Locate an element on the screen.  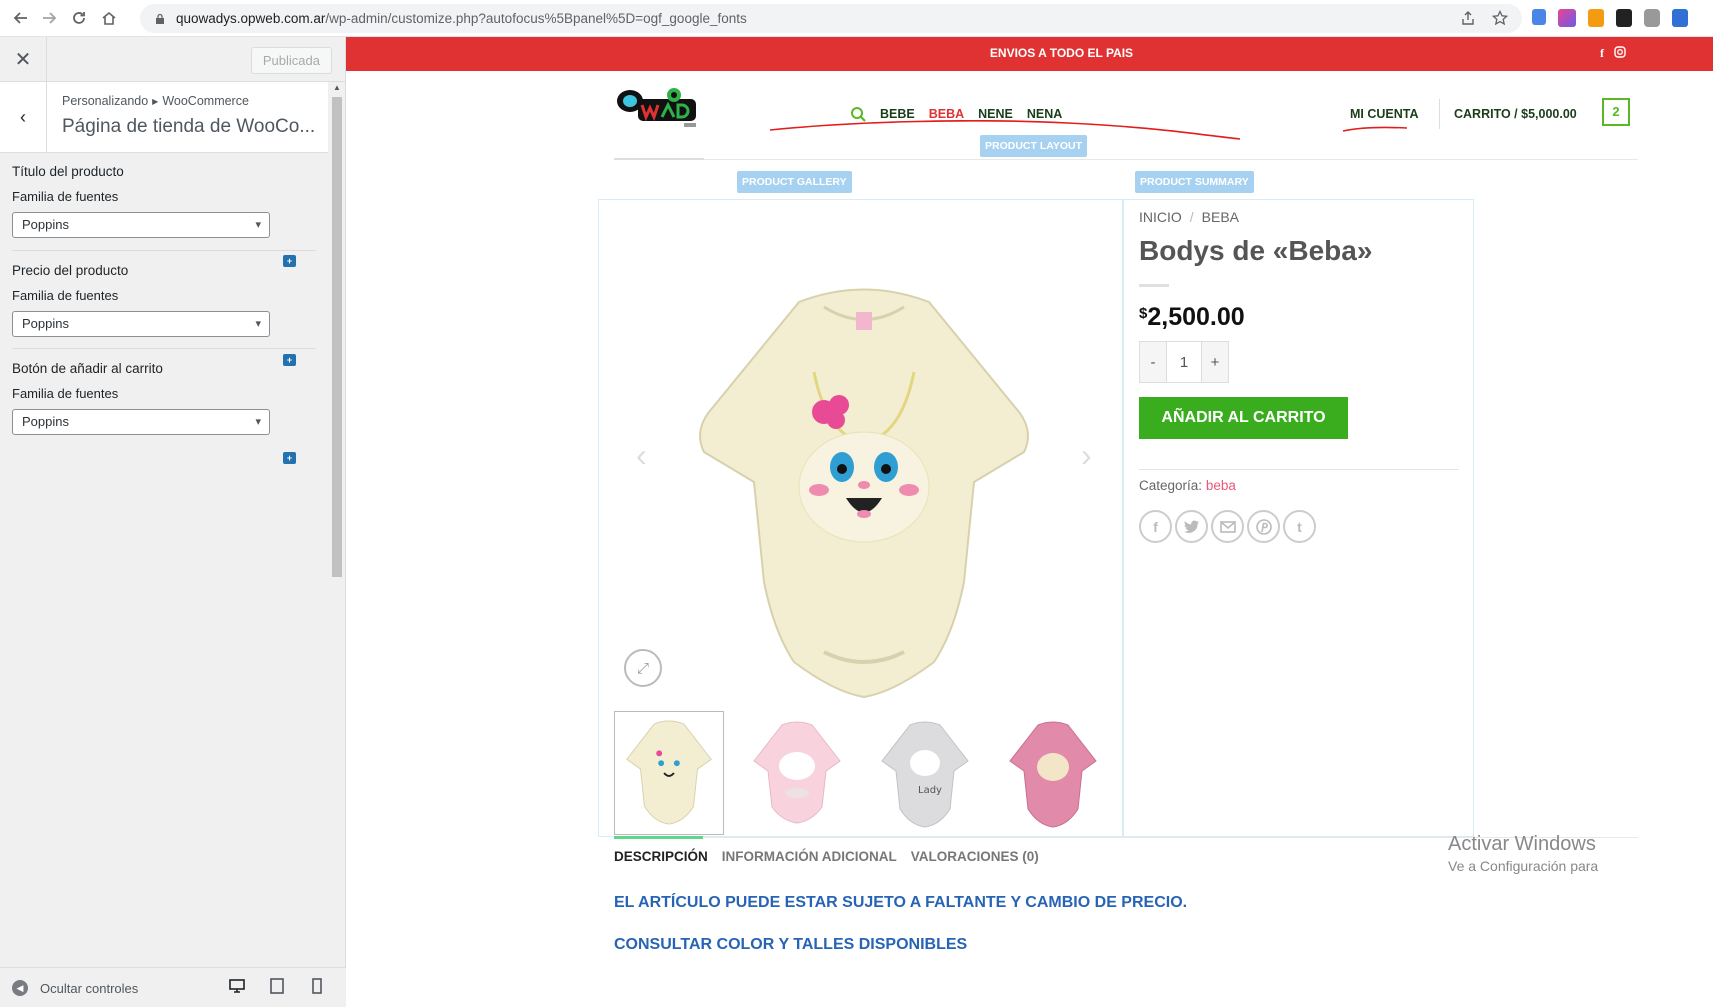
watermark-line-2: Ve a Configuración para is located at coordinates (1523, 866).